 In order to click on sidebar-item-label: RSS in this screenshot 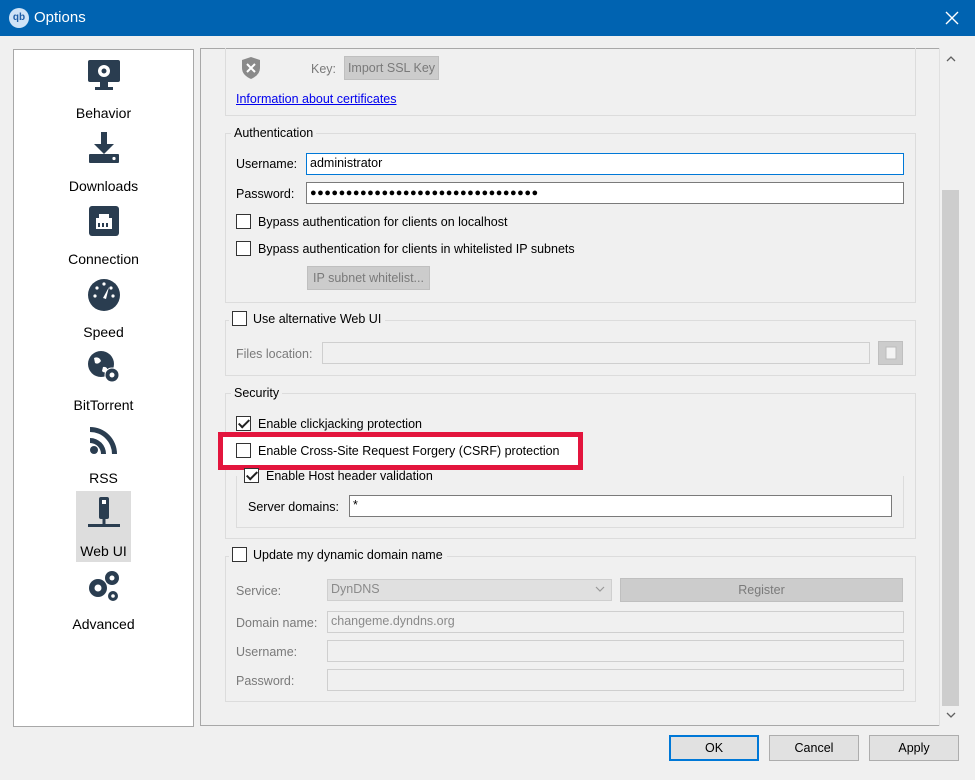, I will do `click(103, 478)`.